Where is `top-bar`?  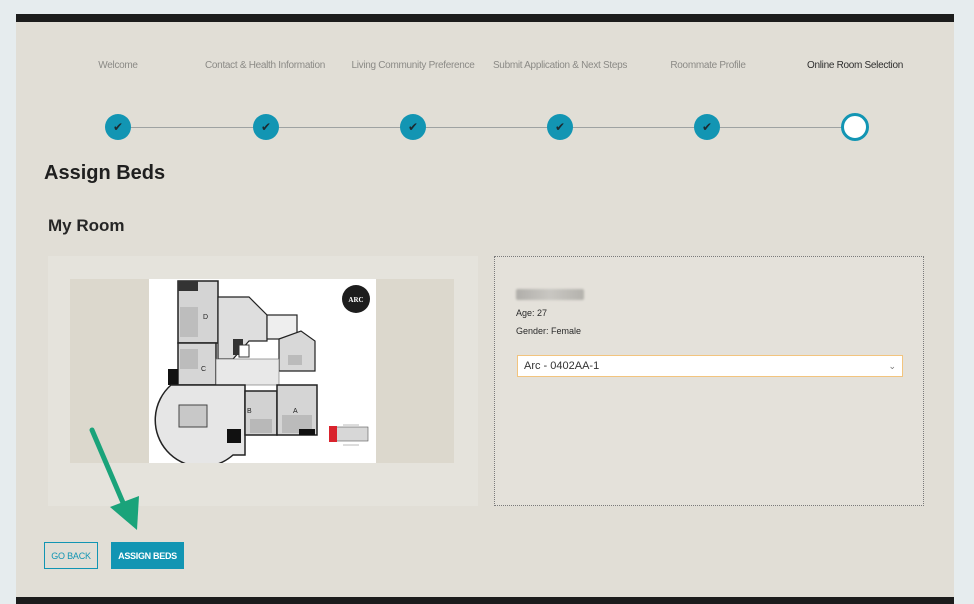
top-bar is located at coordinates (485, 18).